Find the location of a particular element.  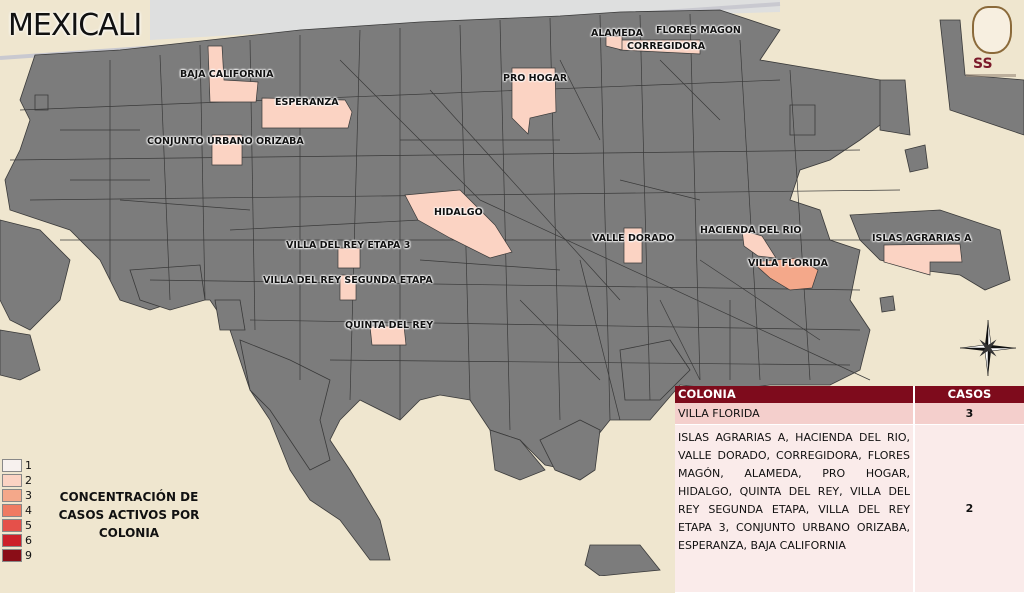

legend-label: 4 is located at coordinates (28, 510).